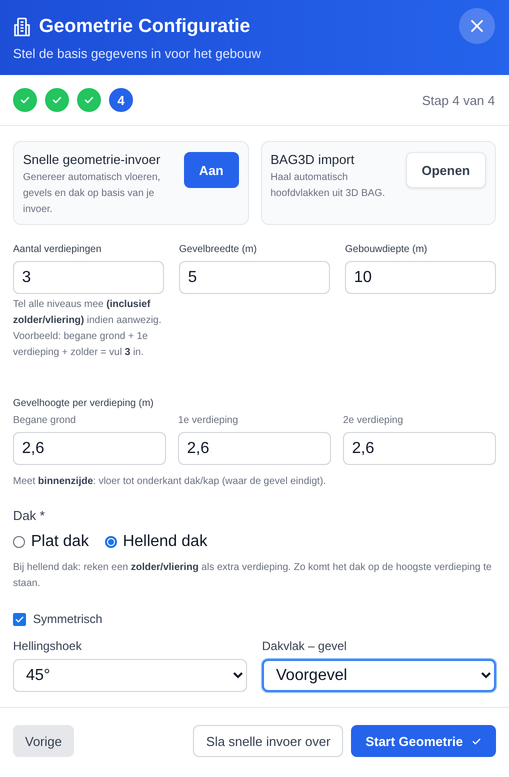 The width and height of the screenshot is (509, 777). What do you see at coordinates (84, 403) in the screenshot?
I see `section-label: Gevelhoogte per verdieping (m)` at bounding box center [84, 403].